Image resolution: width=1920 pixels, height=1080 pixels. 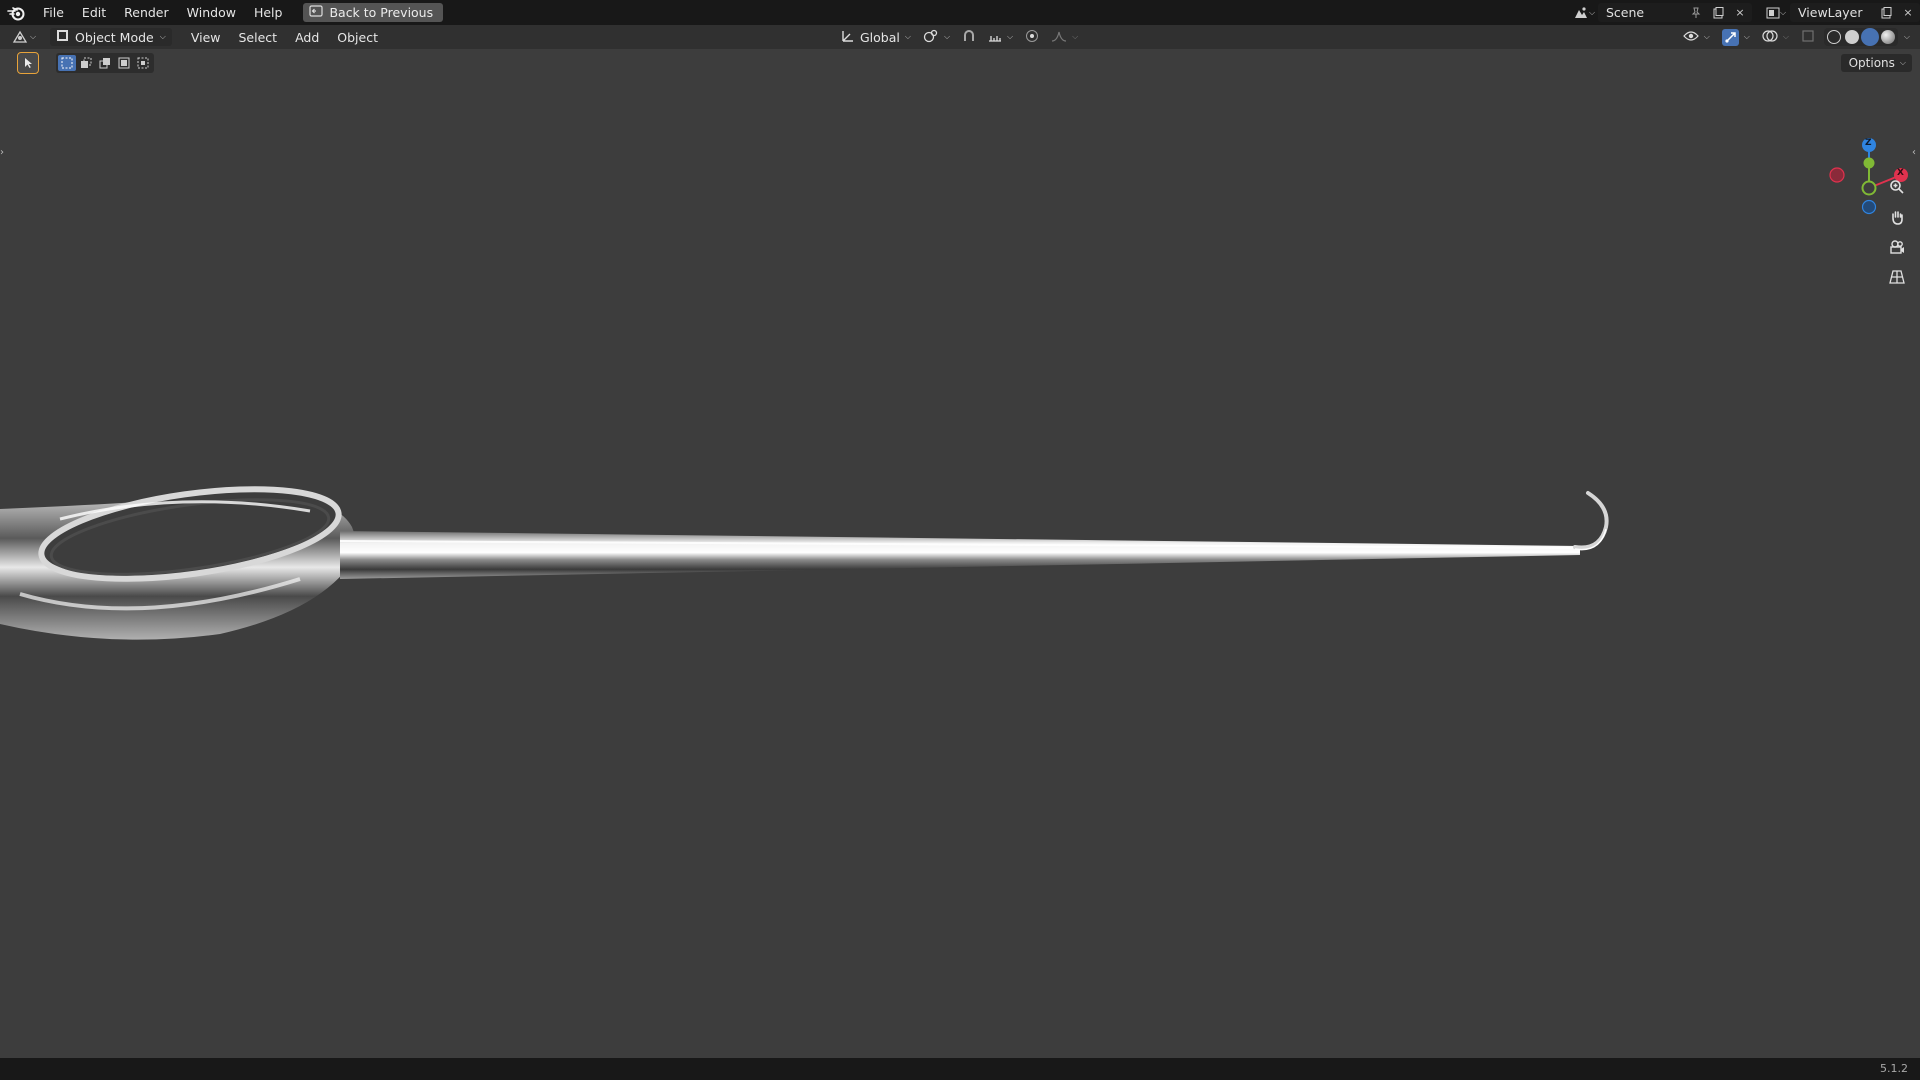 What do you see at coordinates (1868, 143) in the screenshot?
I see `gizmo-z-label: Z` at bounding box center [1868, 143].